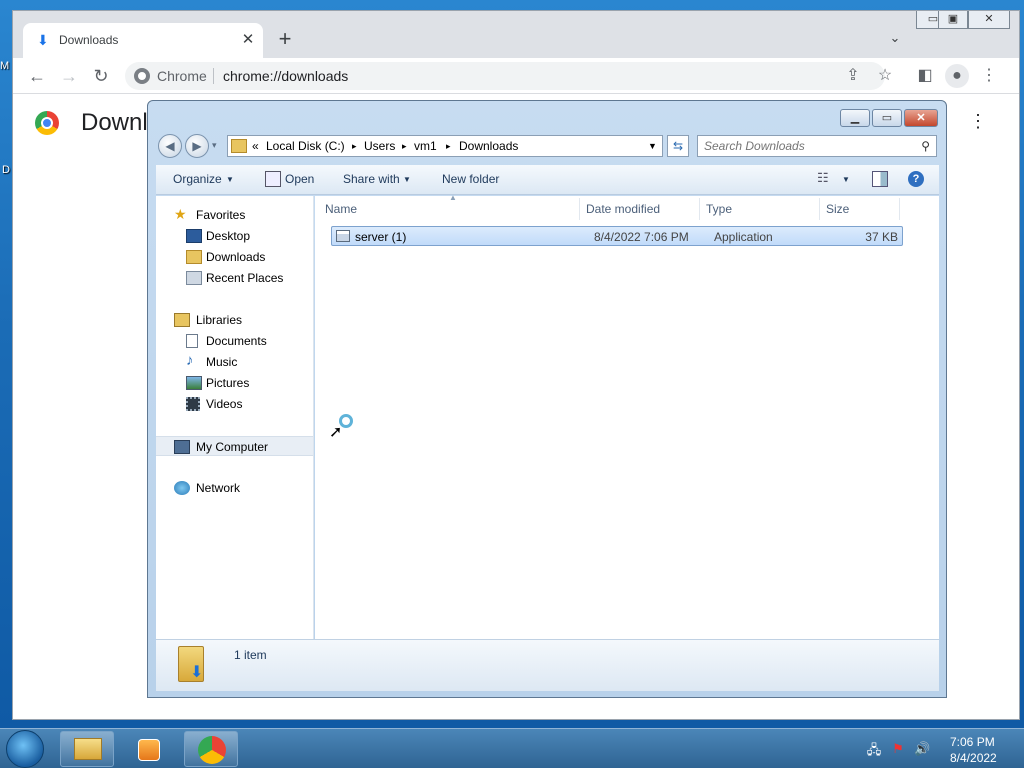 This screenshot has height=768, width=1024. Describe the element at coordinates (213, 76) in the screenshot. I see `omnibox-divider` at that location.